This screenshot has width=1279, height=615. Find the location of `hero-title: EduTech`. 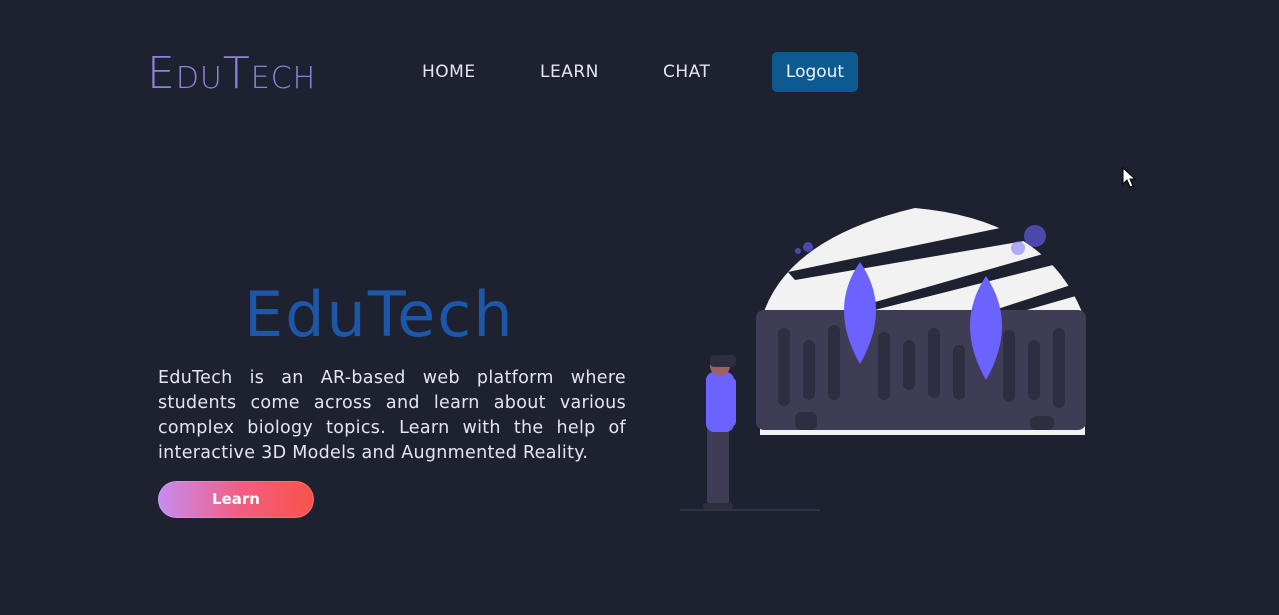

hero-title: EduTech is located at coordinates (379, 314).